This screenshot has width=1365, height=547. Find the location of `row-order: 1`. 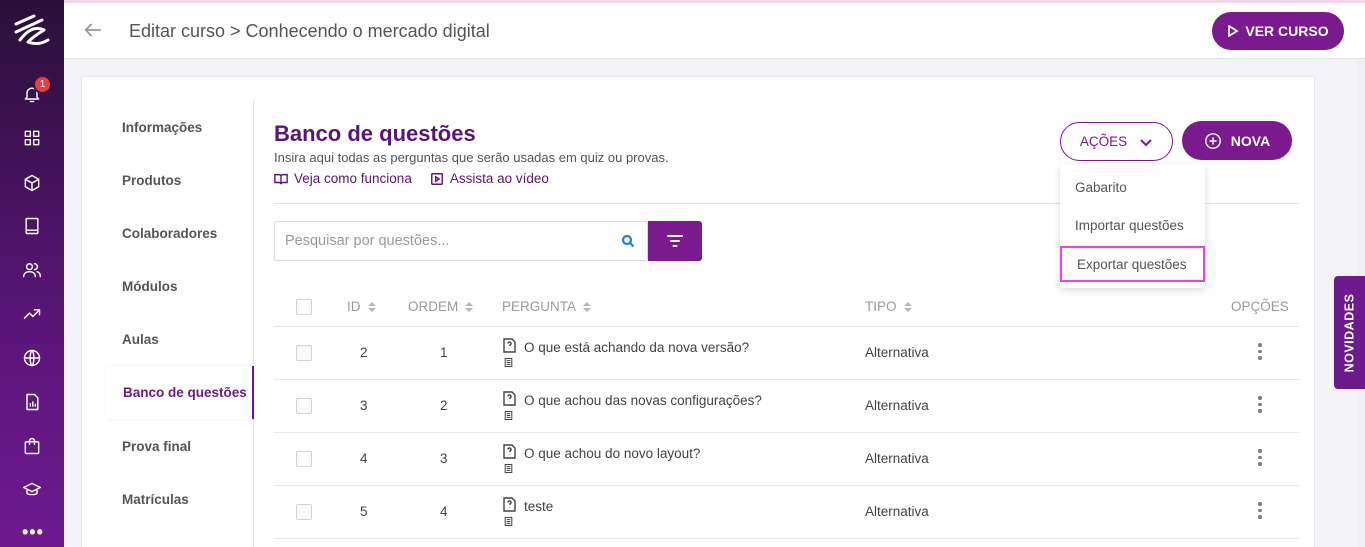

row-order: 1 is located at coordinates (444, 352).